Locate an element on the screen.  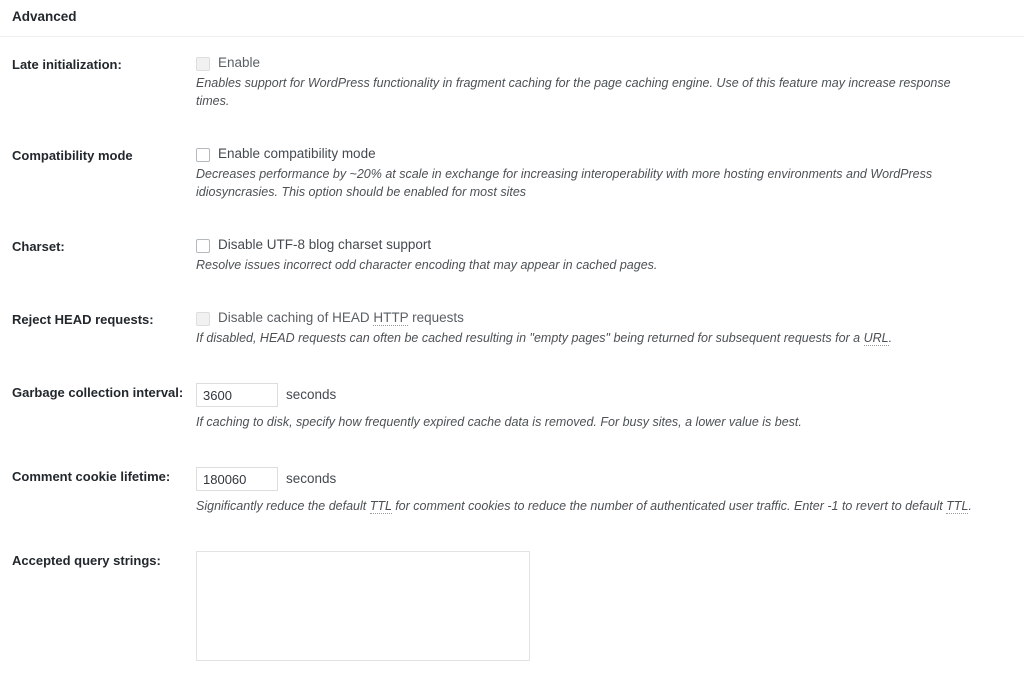
late-initialization-checkbox is located at coordinates (203, 63).